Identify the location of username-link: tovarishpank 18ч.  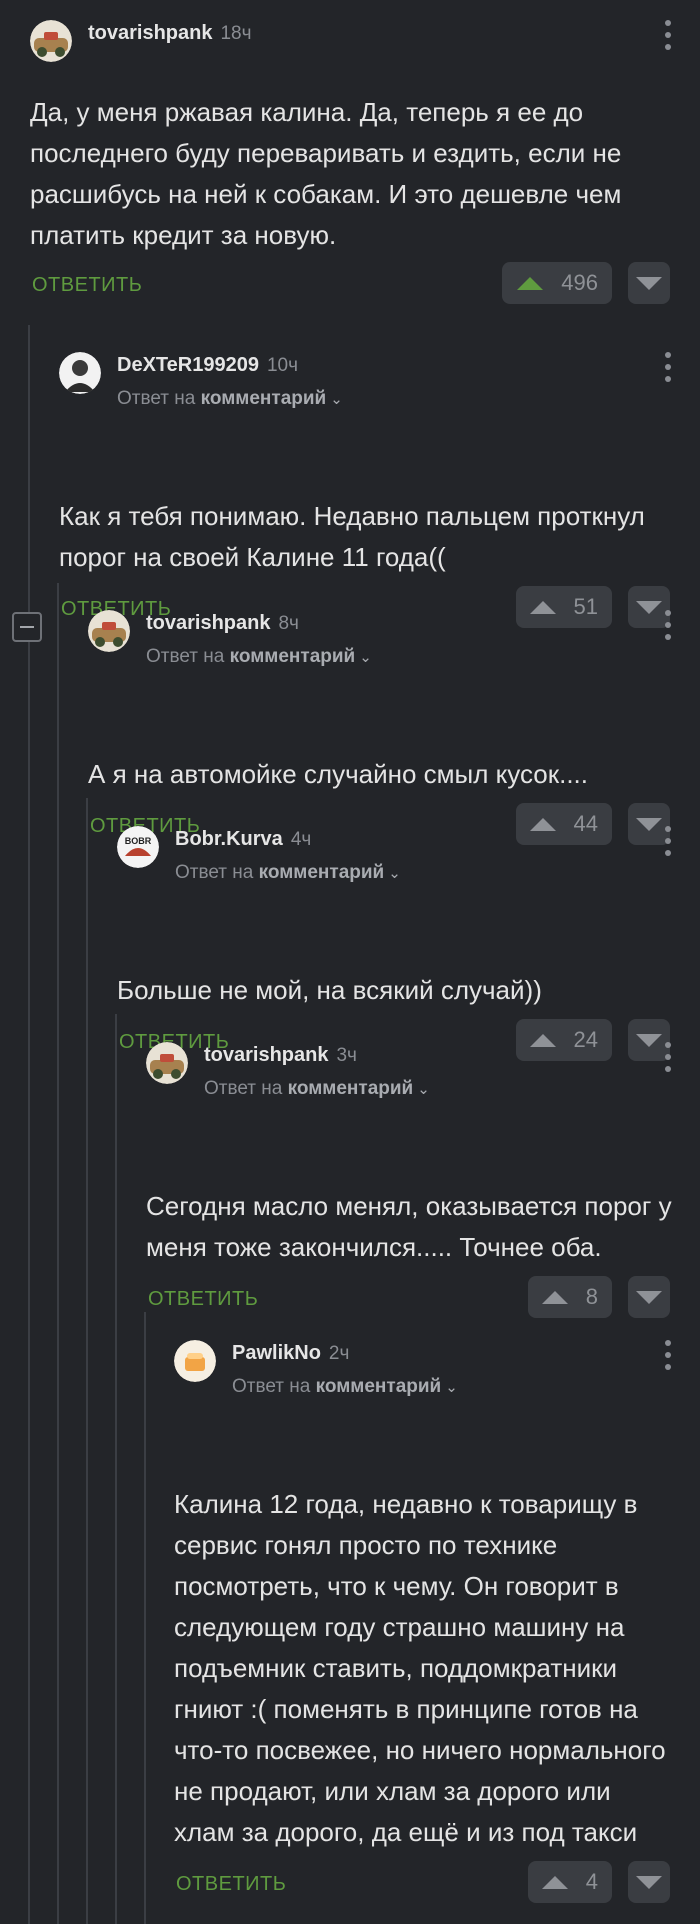
(170, 33).